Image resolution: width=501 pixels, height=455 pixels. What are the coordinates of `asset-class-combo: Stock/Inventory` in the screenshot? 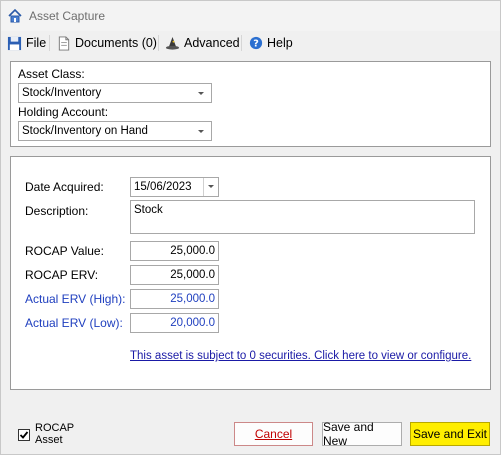 It's located at (115, 93).